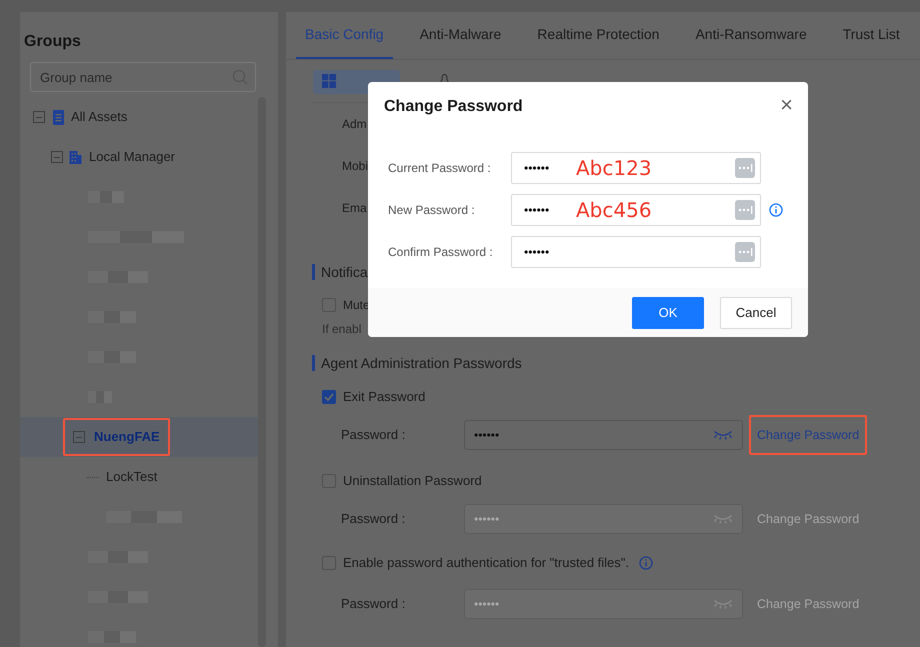 The height and width of the screenshot is (647, 920). I want to click on checkbox-label: Mute, so click(356, 305).